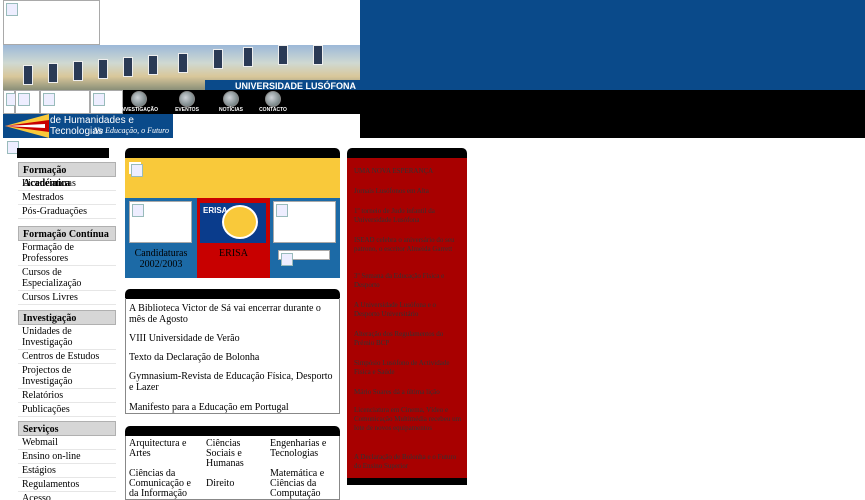 This screenshot has height=500, width=865. Describe the element at coordinates (407, 481) in the screenshot. I see `right-panel-footer` at that location.